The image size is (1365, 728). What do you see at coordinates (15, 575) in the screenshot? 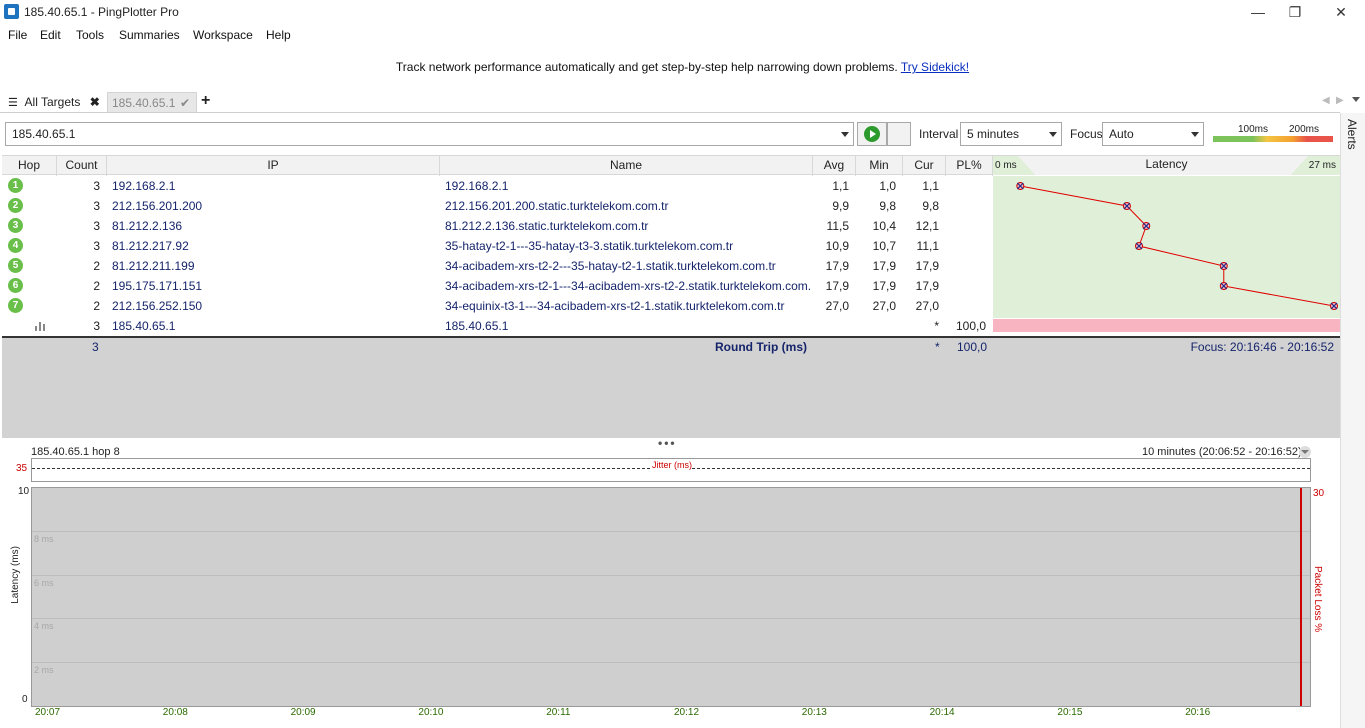
I see `y-axis-label: Latency (ms)` at bounding box center [15, 575].